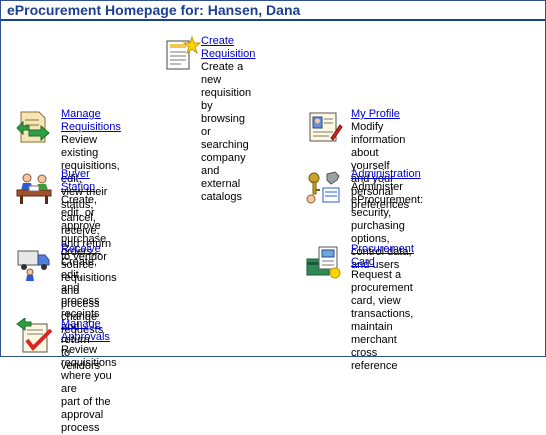 The width and height of the screenshot is (546, 435). What do you see at coordinates (34, 187) in the screenshot?
I see `buyer-station-icon` at bounding box center [34, 187].